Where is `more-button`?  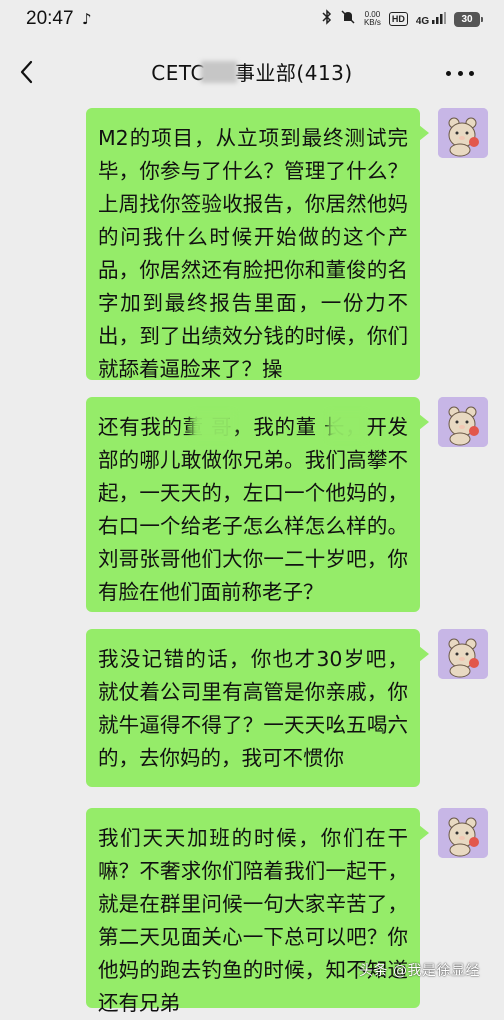 more-button is located at coordinates (460, 73).